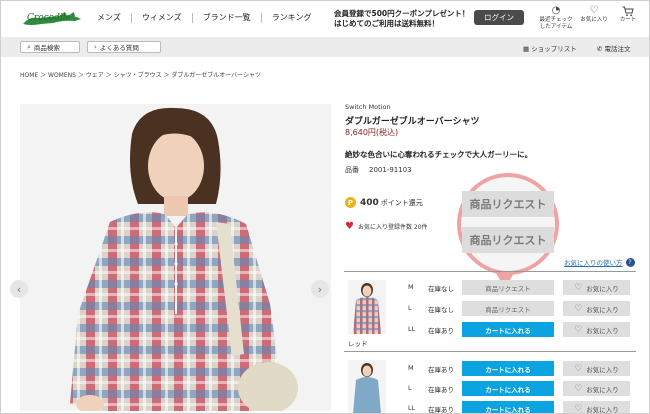 The height and width of the screenshot is (414, 650). What do you see at coordinates (508, 240) in the screenshot?
I see `callout-request-button-2: 商品リクエスト` at bounding box center [508, 240].